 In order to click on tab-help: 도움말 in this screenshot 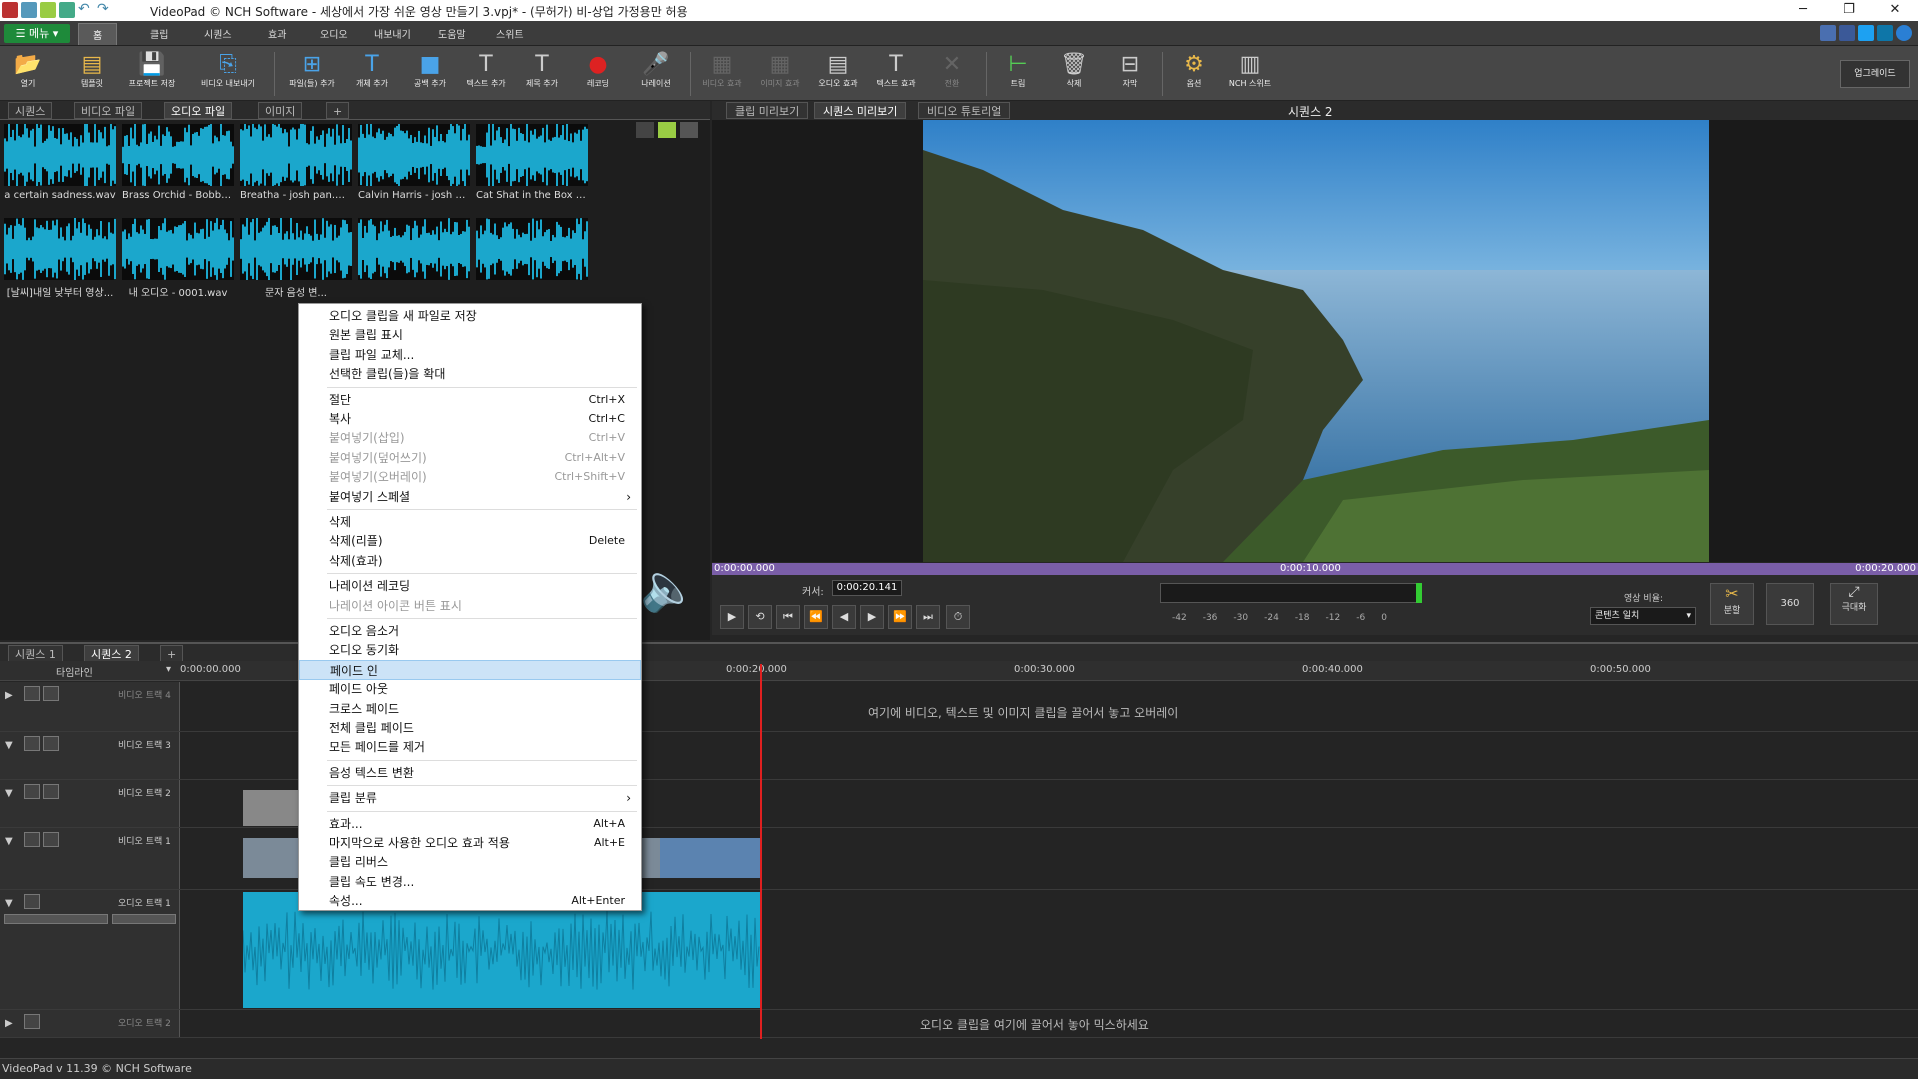, I will do `click(452, 33)`.